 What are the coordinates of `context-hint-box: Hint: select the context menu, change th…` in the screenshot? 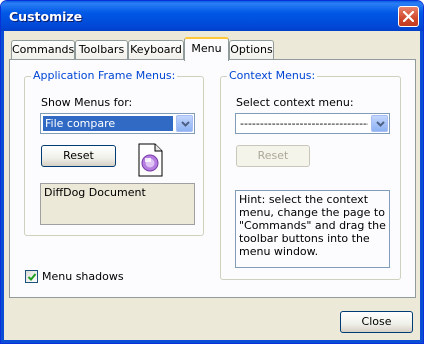 It's located at (312, 229).